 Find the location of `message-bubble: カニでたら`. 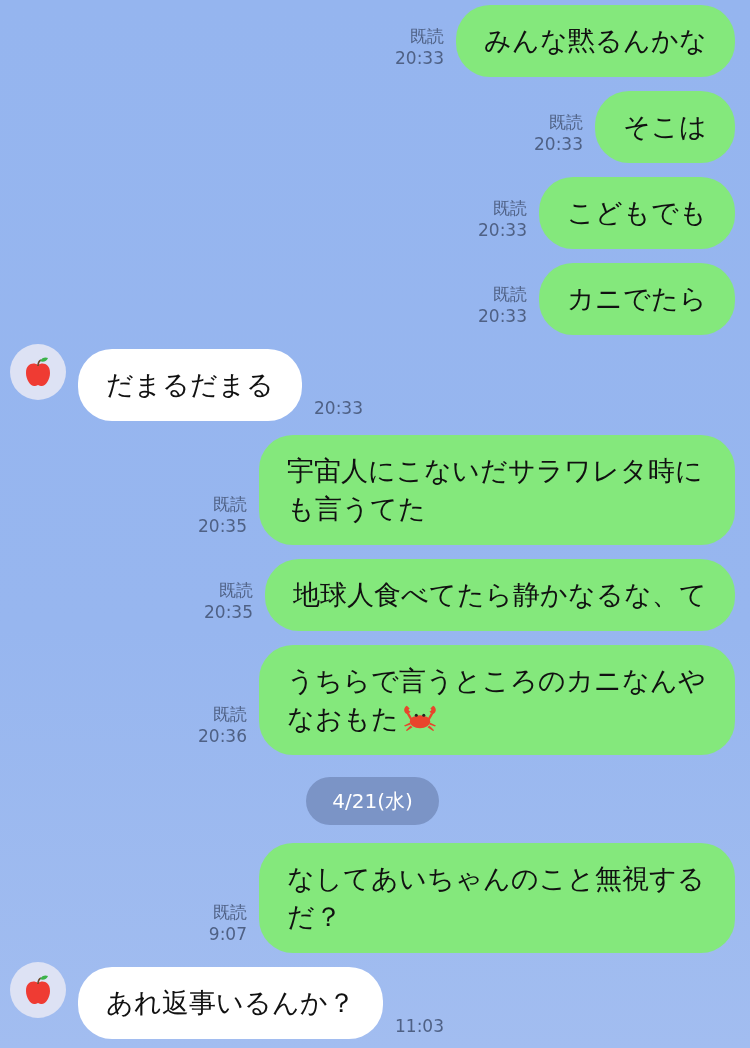

message-bubble: カニでたら is located at coordinates (637, 299).